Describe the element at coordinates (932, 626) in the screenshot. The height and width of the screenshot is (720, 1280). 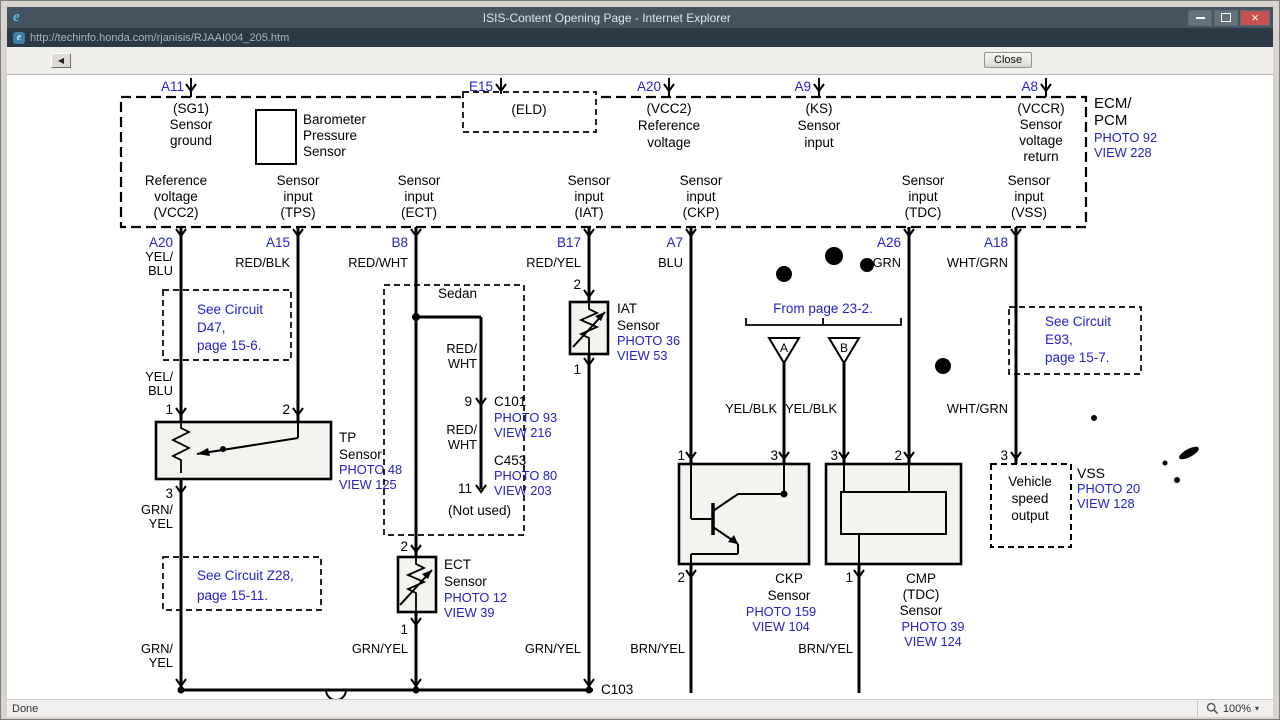
I see `cmp-photo-link: PHOTO 39` at that location.